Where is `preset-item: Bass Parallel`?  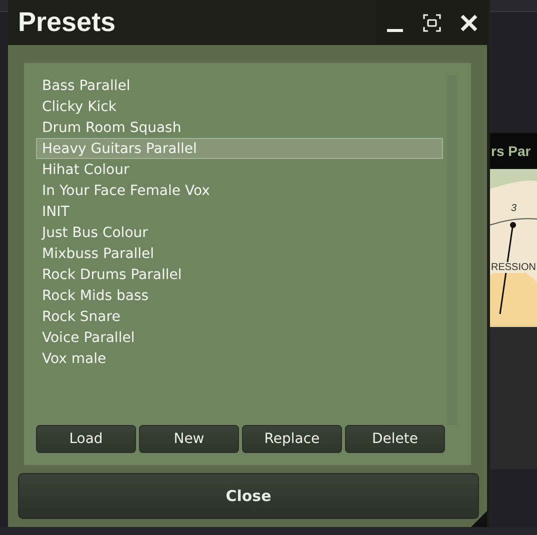 preset-item: Bass Parallel is located at coordinates (239, 85).